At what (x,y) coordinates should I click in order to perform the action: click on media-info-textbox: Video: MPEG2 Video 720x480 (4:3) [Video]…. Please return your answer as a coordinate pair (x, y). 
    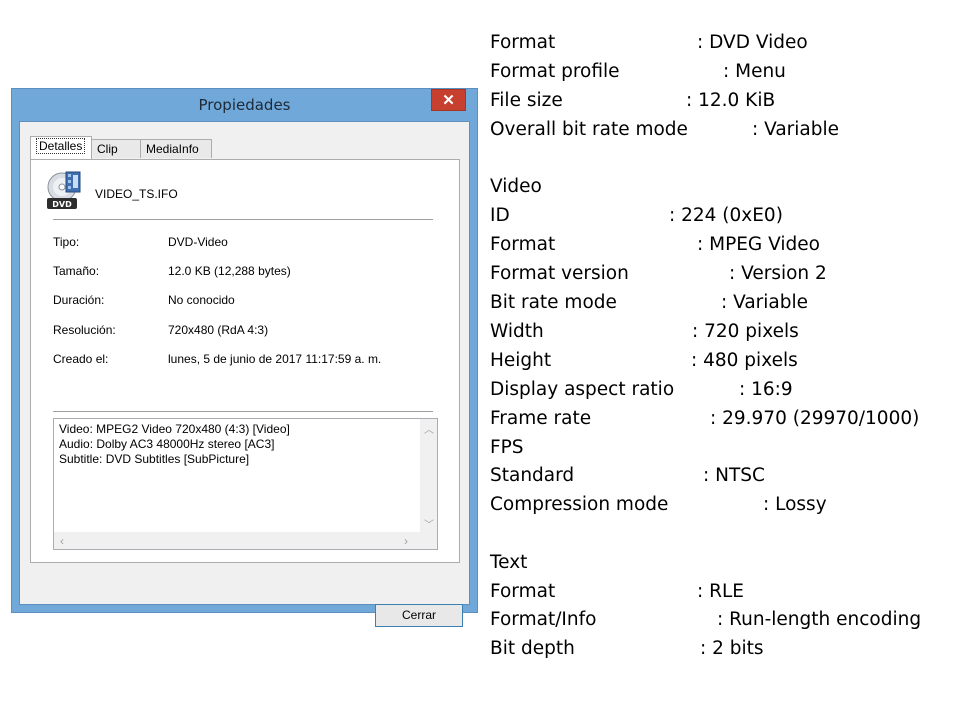
    Looking at the image, I should click on (245, 484).